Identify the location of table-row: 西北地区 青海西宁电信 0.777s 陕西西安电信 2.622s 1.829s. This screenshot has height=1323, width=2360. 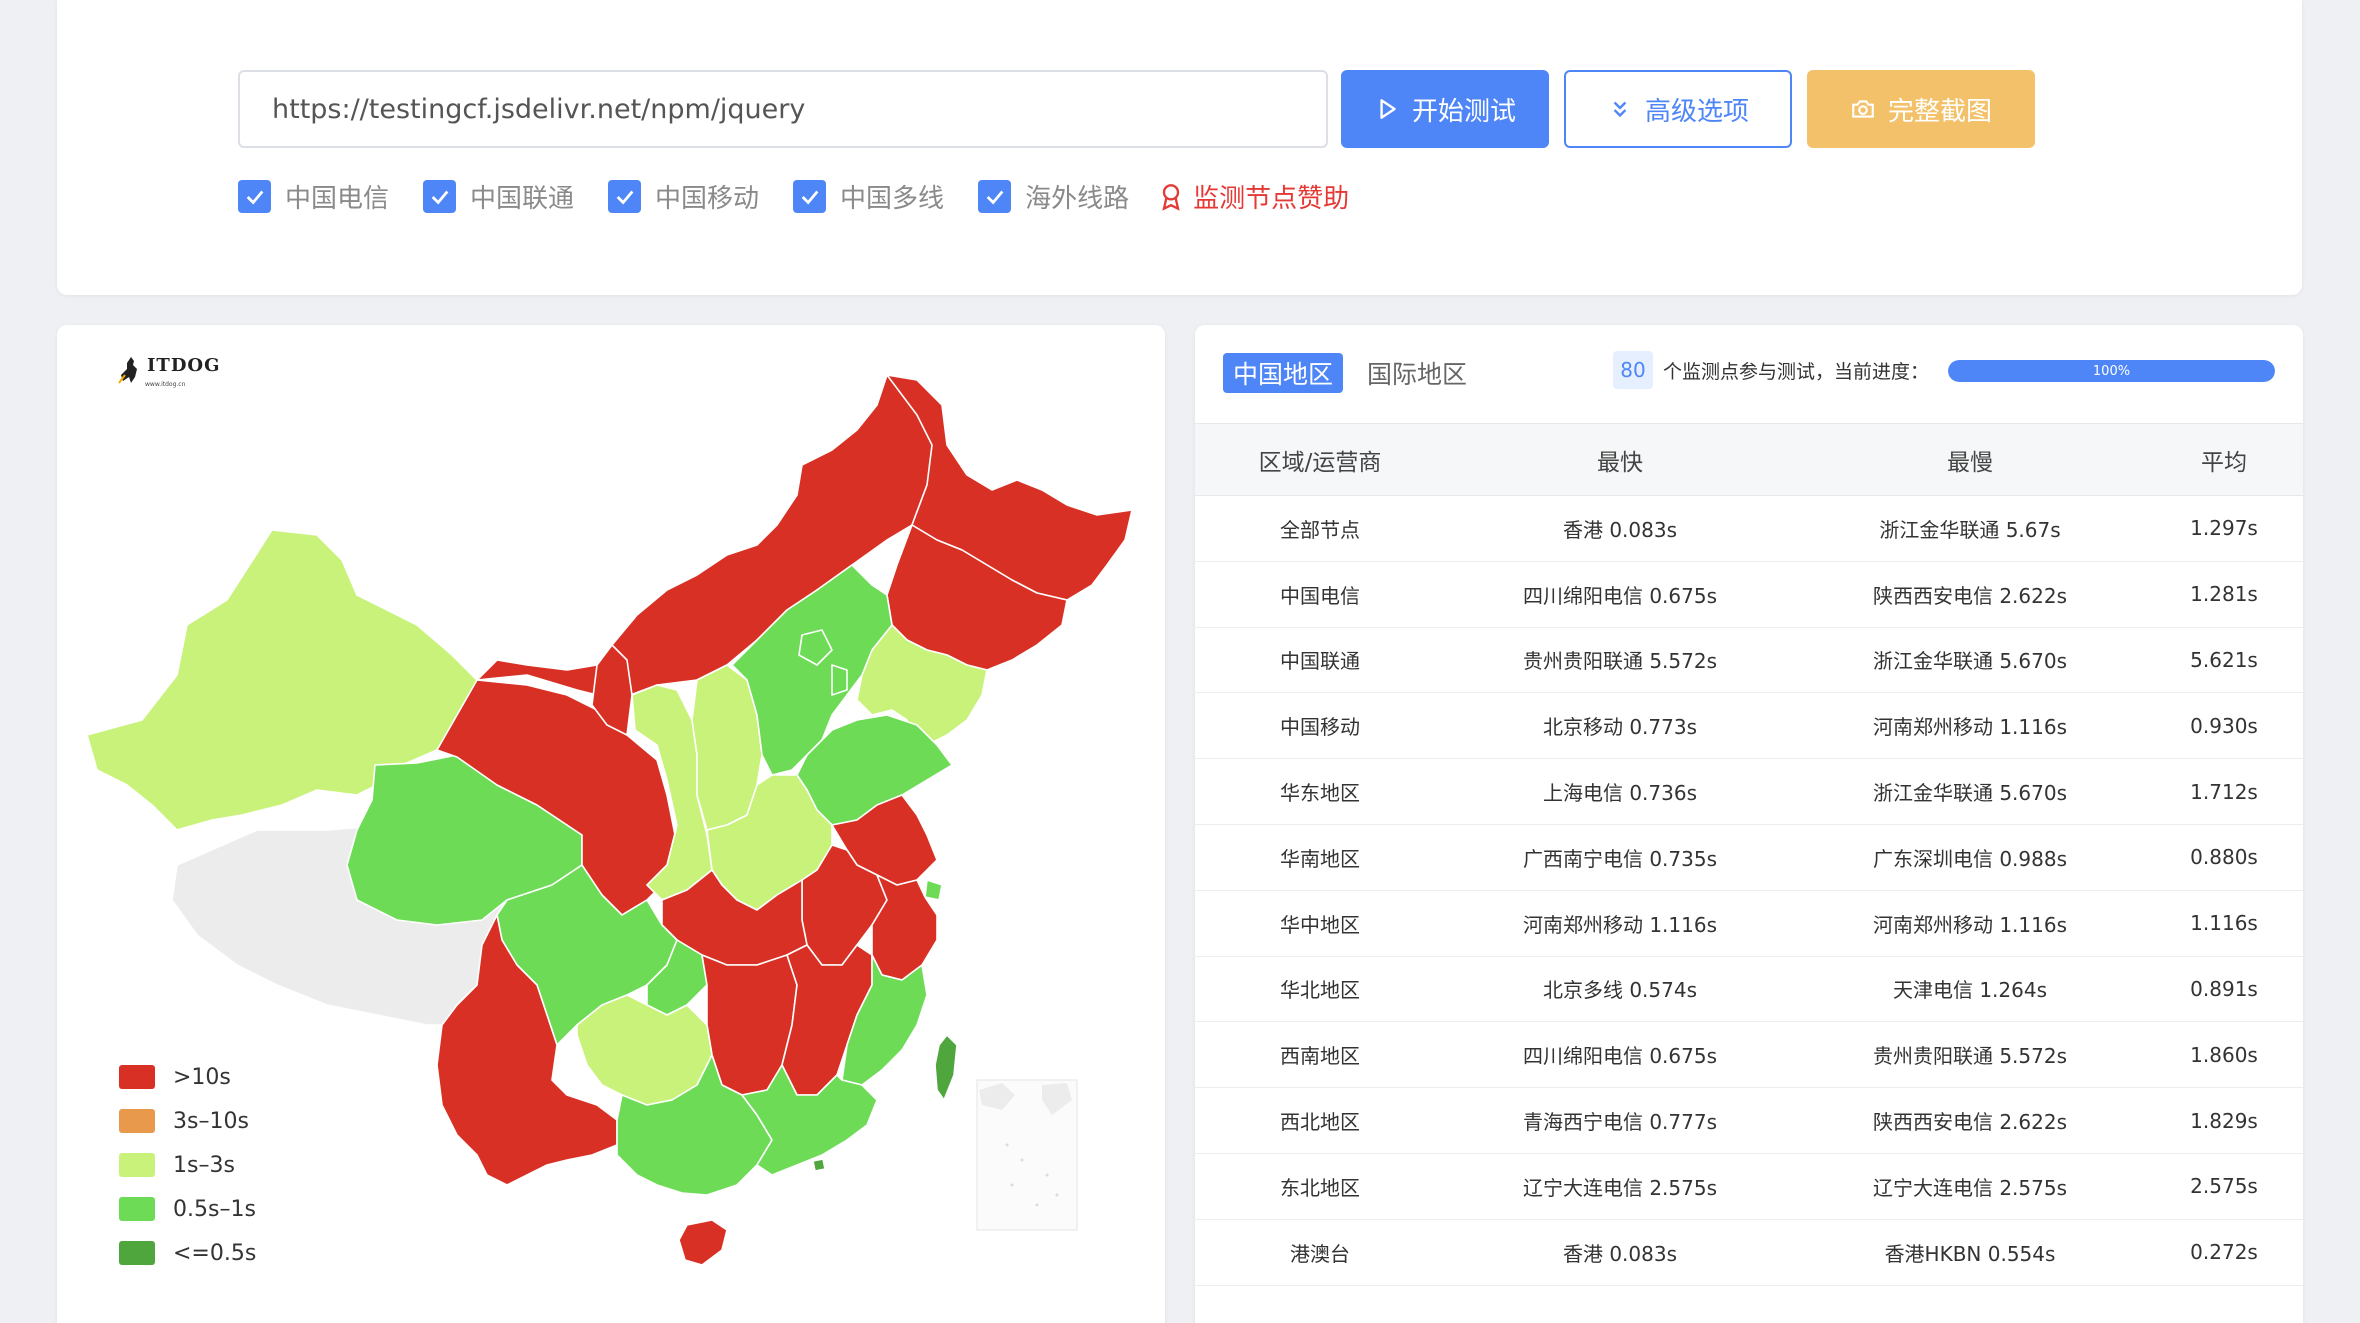
(1749, 1120).